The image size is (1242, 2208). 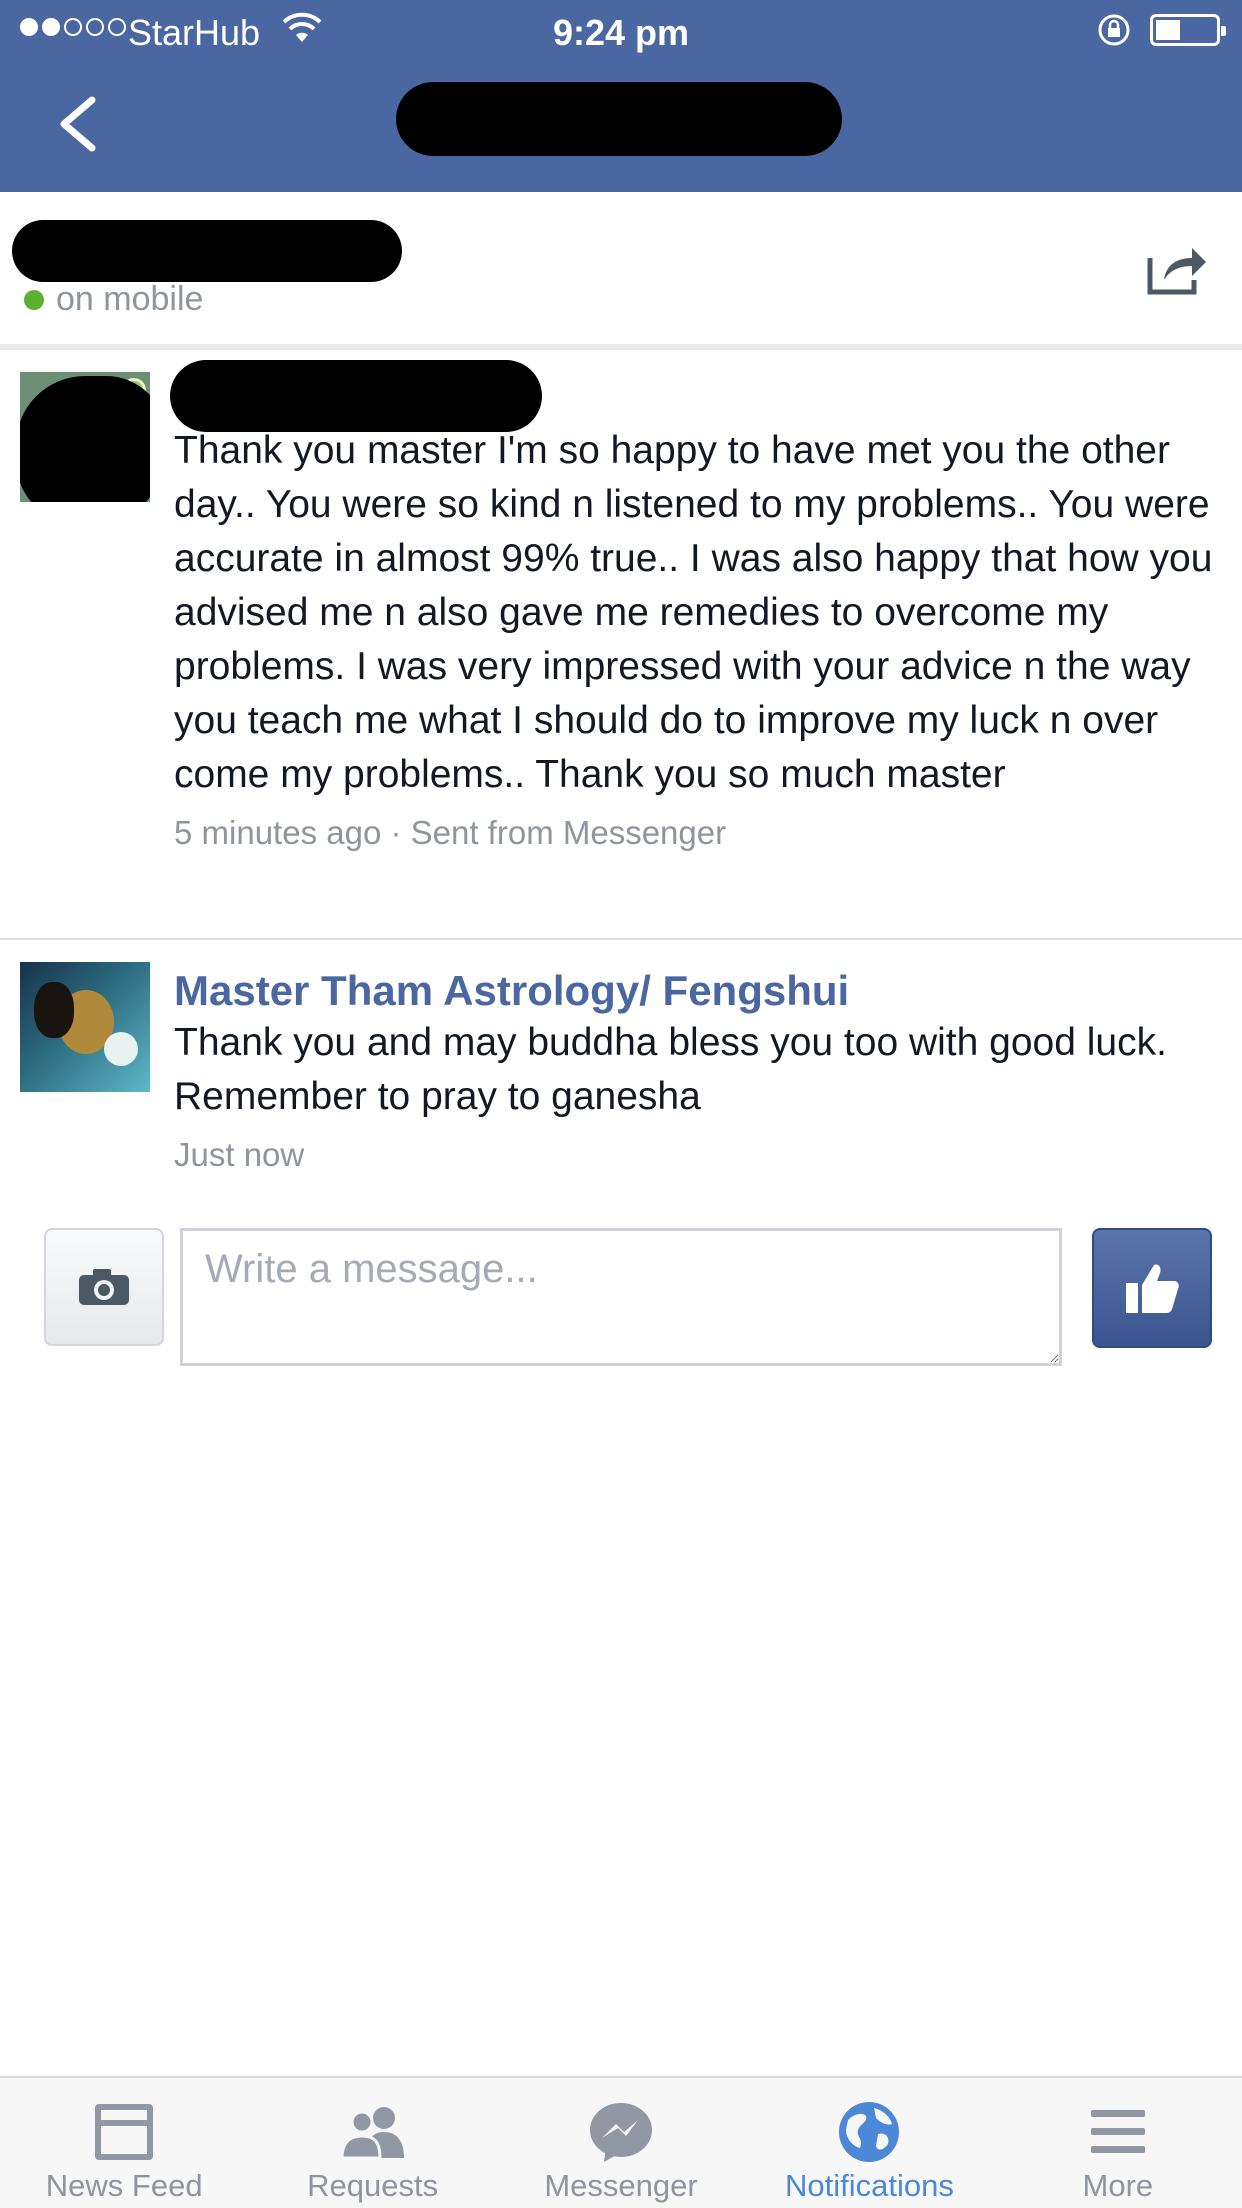 What do you see at coordinates (124, 2185) in the screenshot?
I see `tab-label: News Feed` at bounding box center [124, 2185].